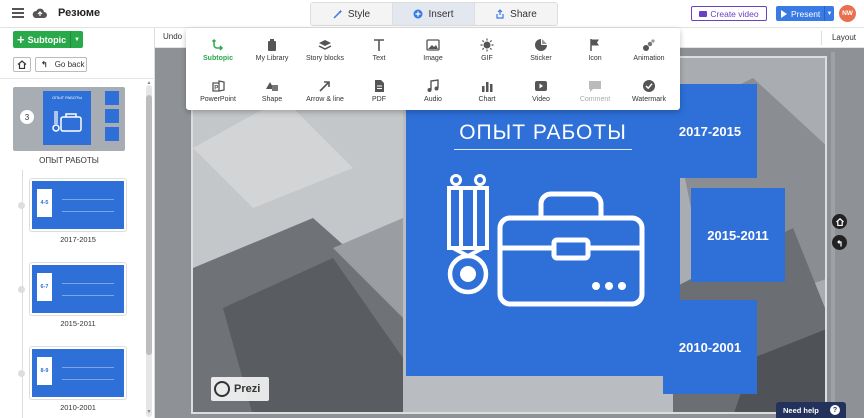 Image resolution: width=864 pixels, height=418 pixels. Describe the element at coordinates (352, 14) in the screenshot. I see `tab-style: Style` at that location.